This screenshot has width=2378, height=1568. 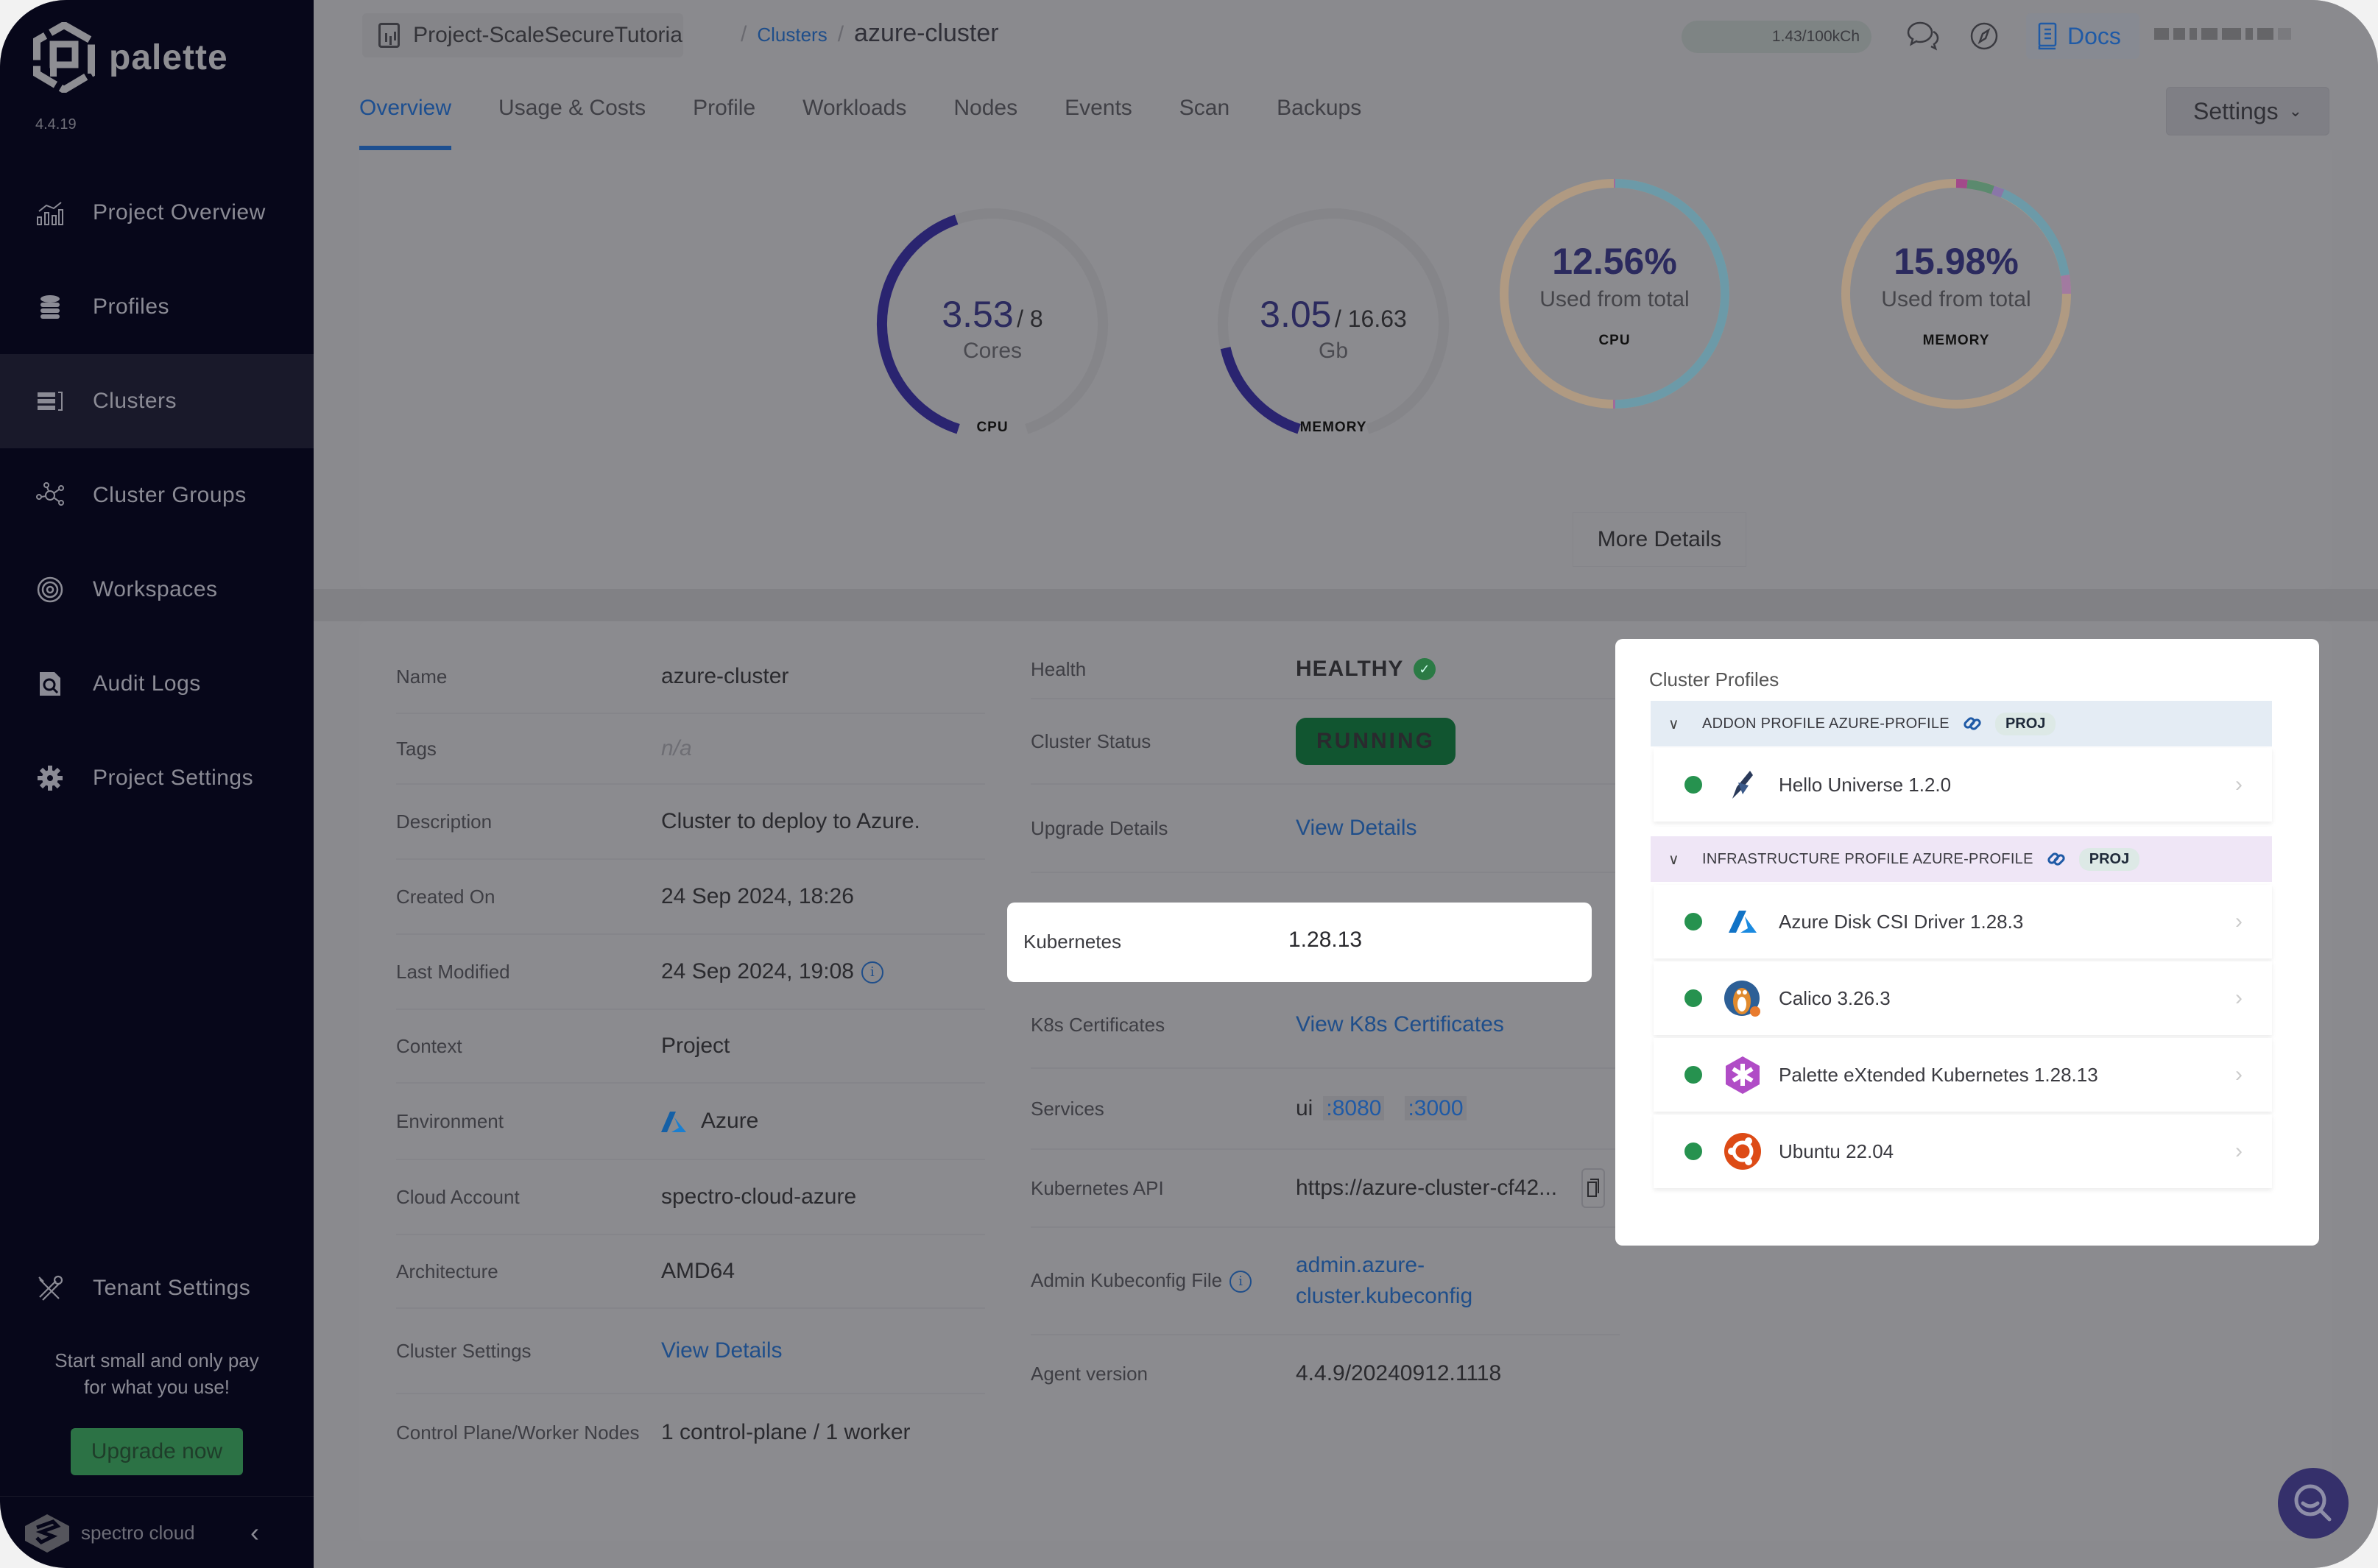 What do you see at coordinates (389, 35) in the screenshot?
I see `project-chart-icon` at bounding box center [389, 35].